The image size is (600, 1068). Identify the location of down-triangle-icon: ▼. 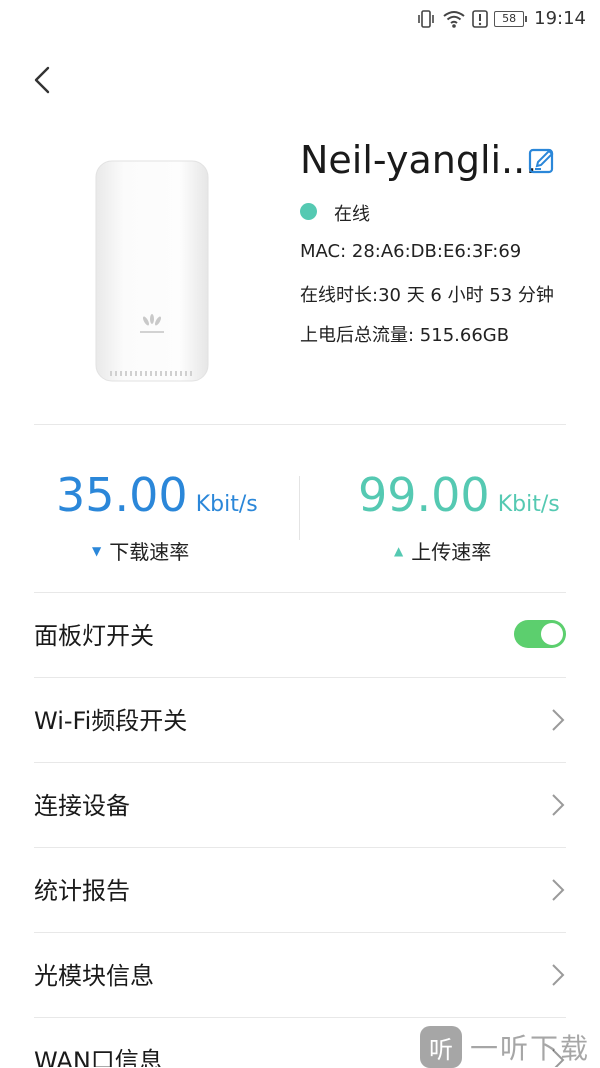
(97, 550).